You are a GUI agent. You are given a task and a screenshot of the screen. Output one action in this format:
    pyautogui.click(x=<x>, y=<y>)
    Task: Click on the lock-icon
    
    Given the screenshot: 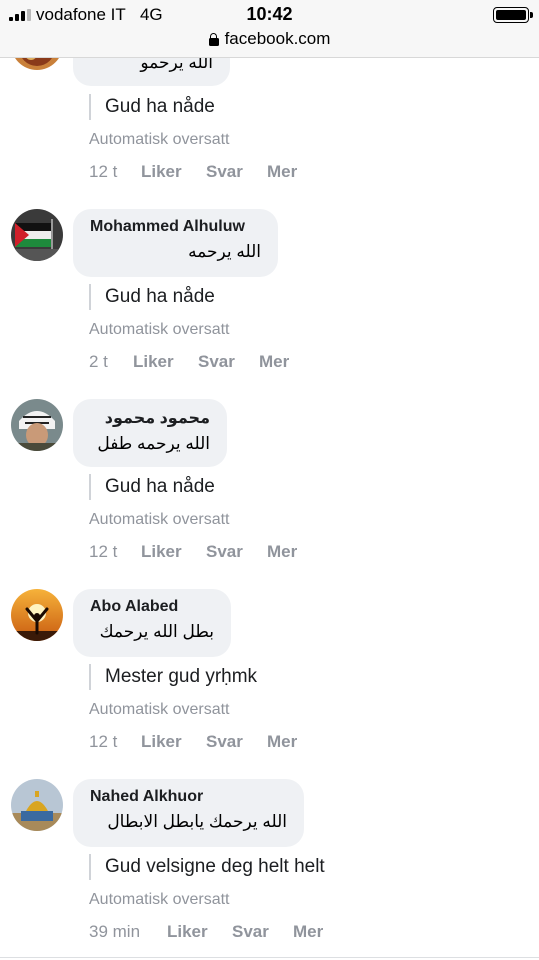 What is the action you would take?
    pyautogui.click(x=213, y=39)
    